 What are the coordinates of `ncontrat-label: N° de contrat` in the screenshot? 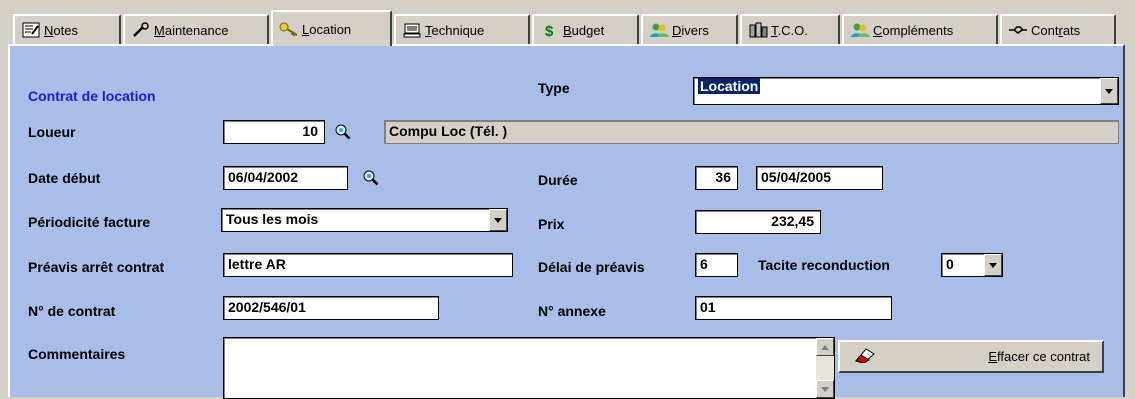 It's located at (72, 311).